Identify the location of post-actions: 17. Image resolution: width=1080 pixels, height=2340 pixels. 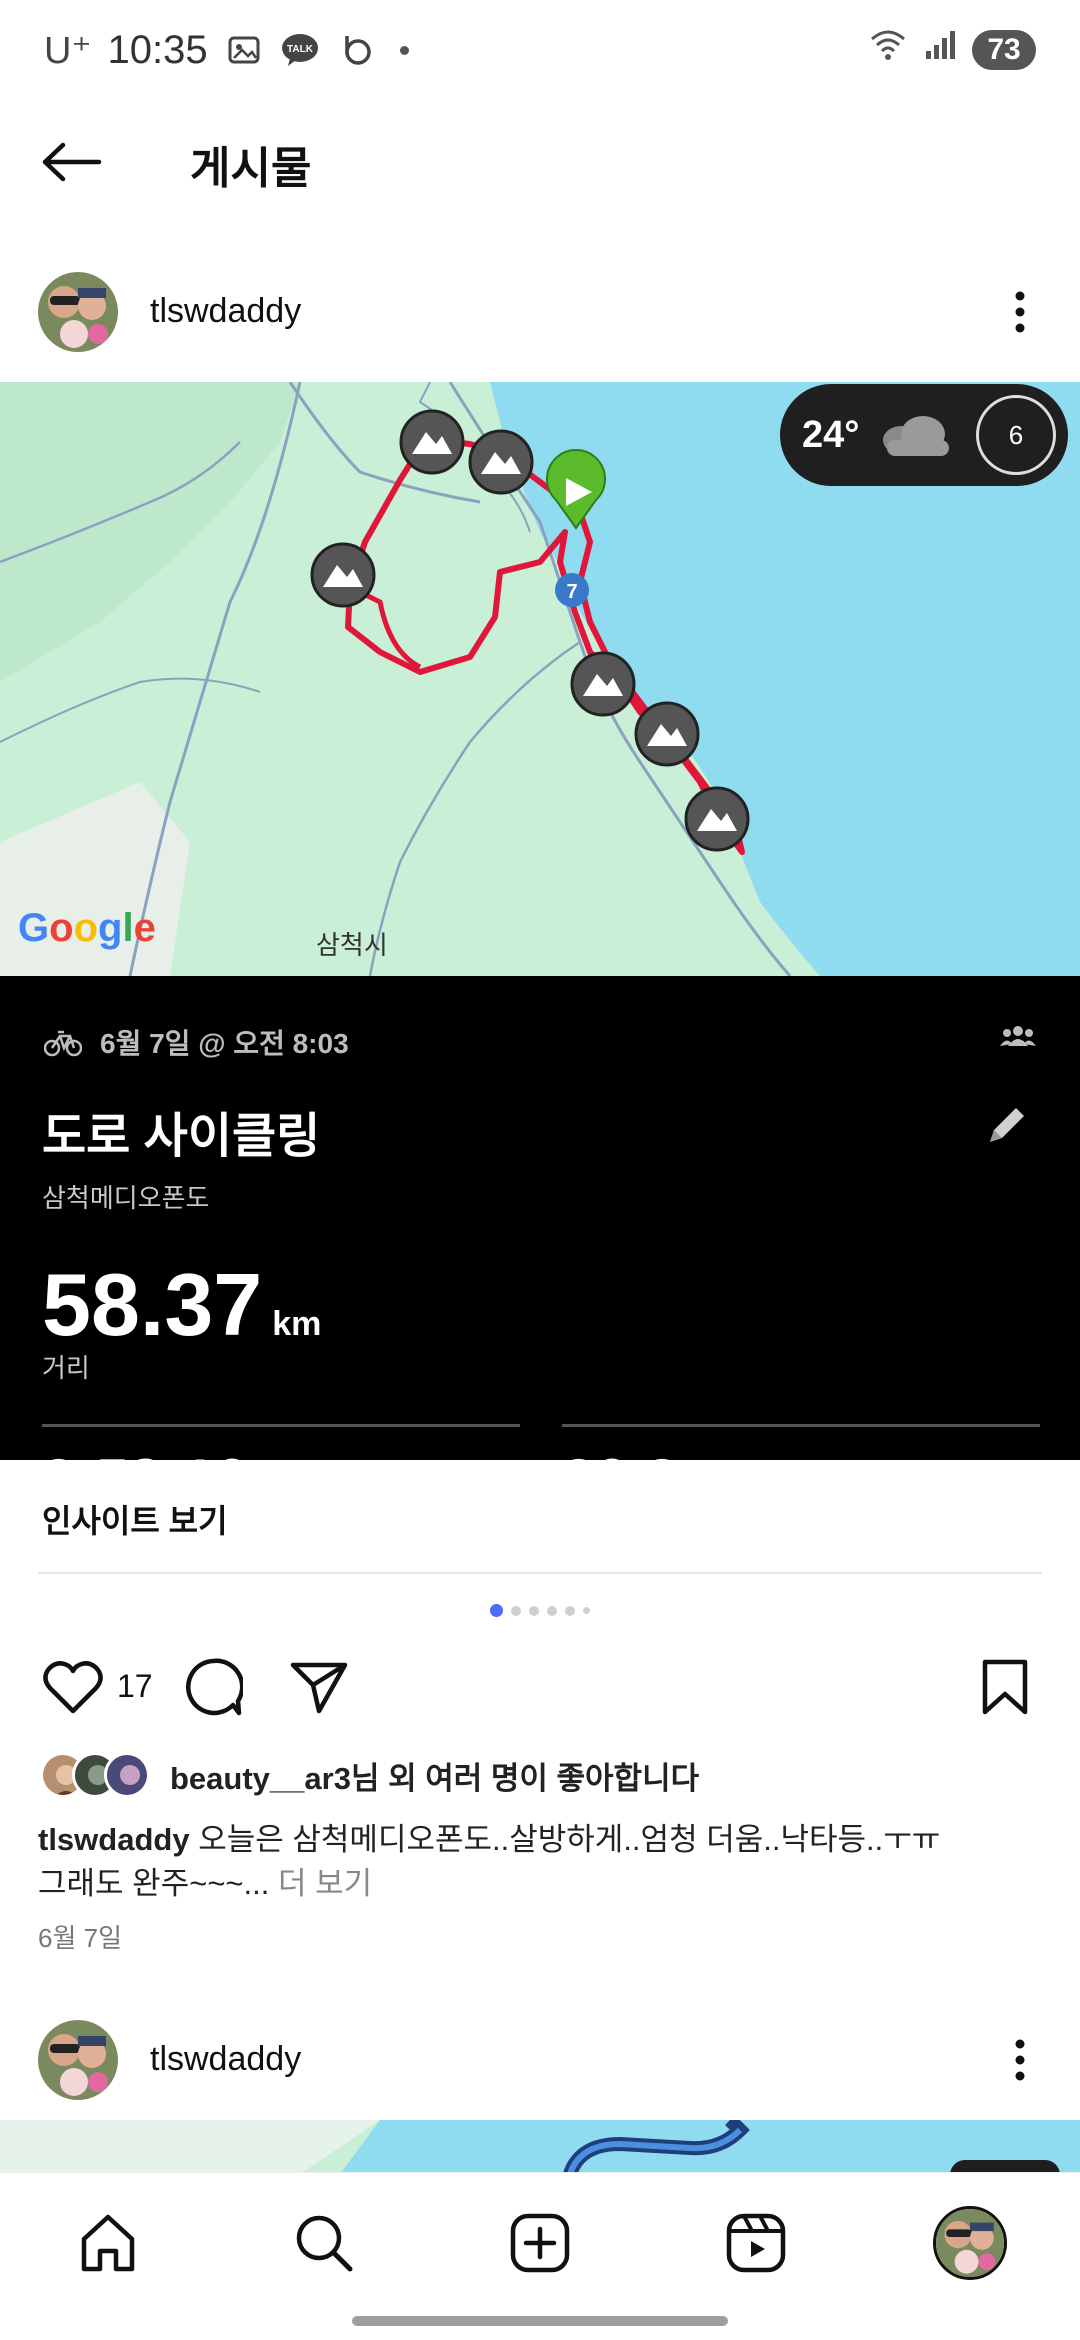
(540, 1686).